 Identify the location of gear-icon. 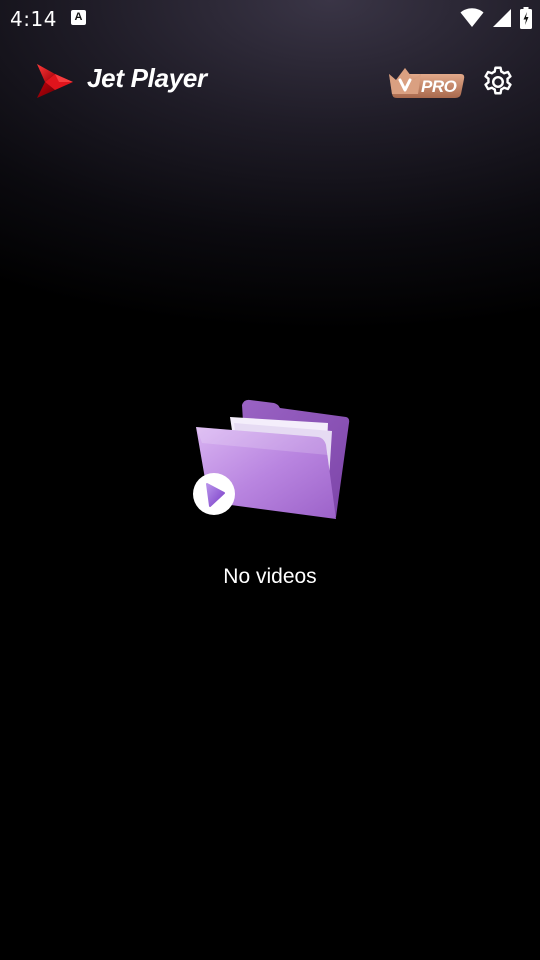
(498, 80).